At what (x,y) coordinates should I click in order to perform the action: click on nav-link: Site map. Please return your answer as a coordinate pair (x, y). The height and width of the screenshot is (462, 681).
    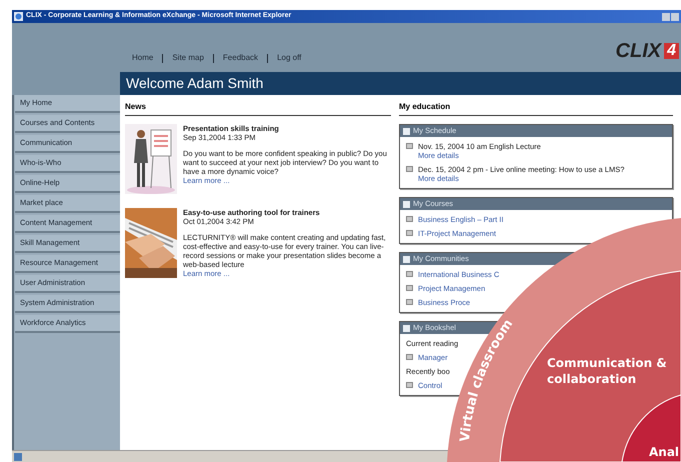
    Looking at the image, I should click on (188, 58).